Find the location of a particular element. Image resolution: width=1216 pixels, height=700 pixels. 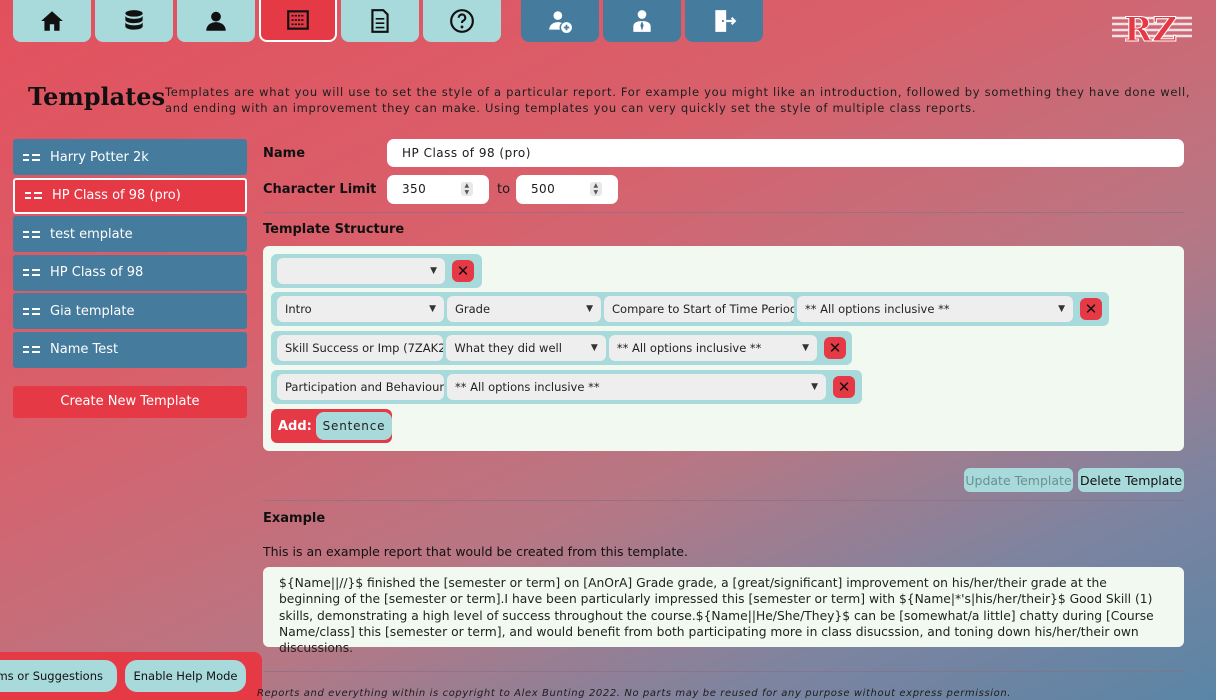

template-item-label: Gia template is located at coordinates (92, 311).